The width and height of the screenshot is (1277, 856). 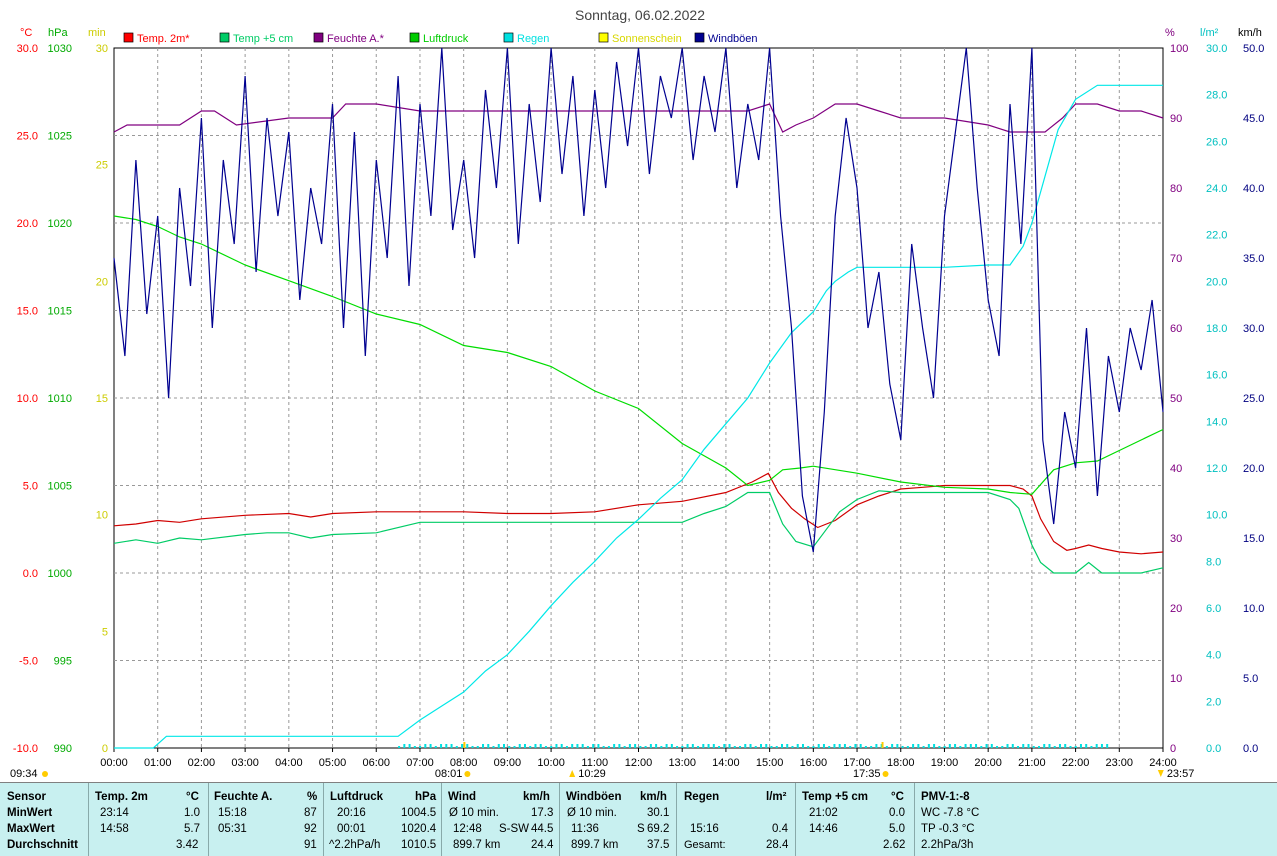 I want to click on x-tick-label: 15:00, so click(x=770, y=763).